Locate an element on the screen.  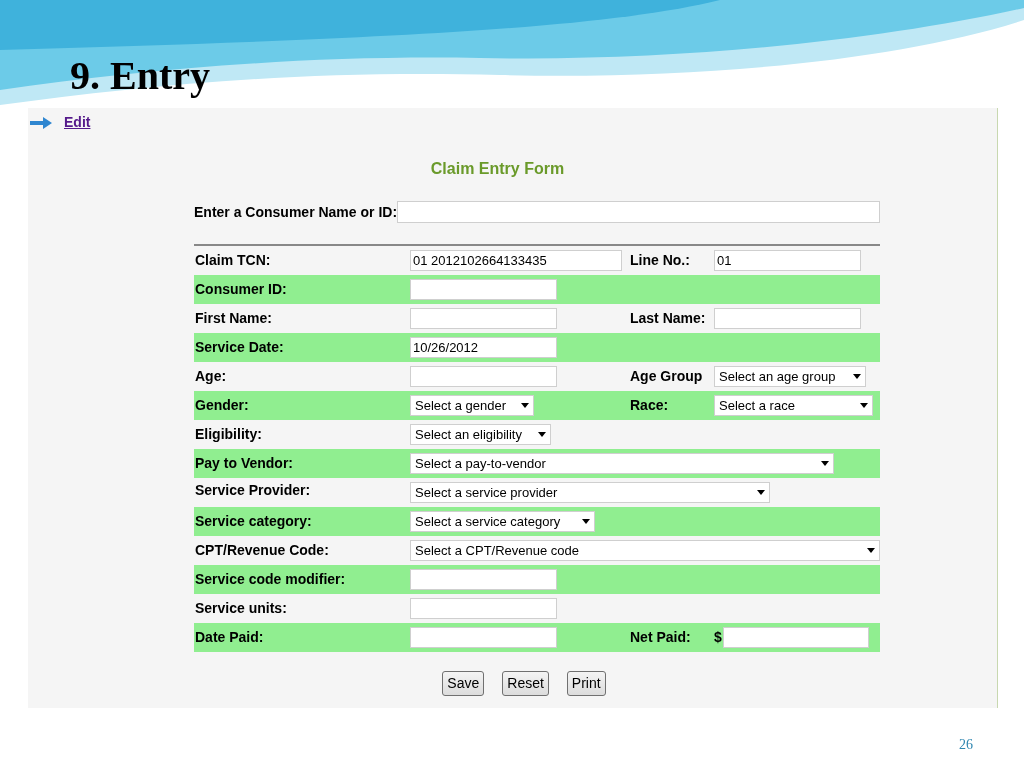
field-label: Line No.: is located at coordinates (660, 260).